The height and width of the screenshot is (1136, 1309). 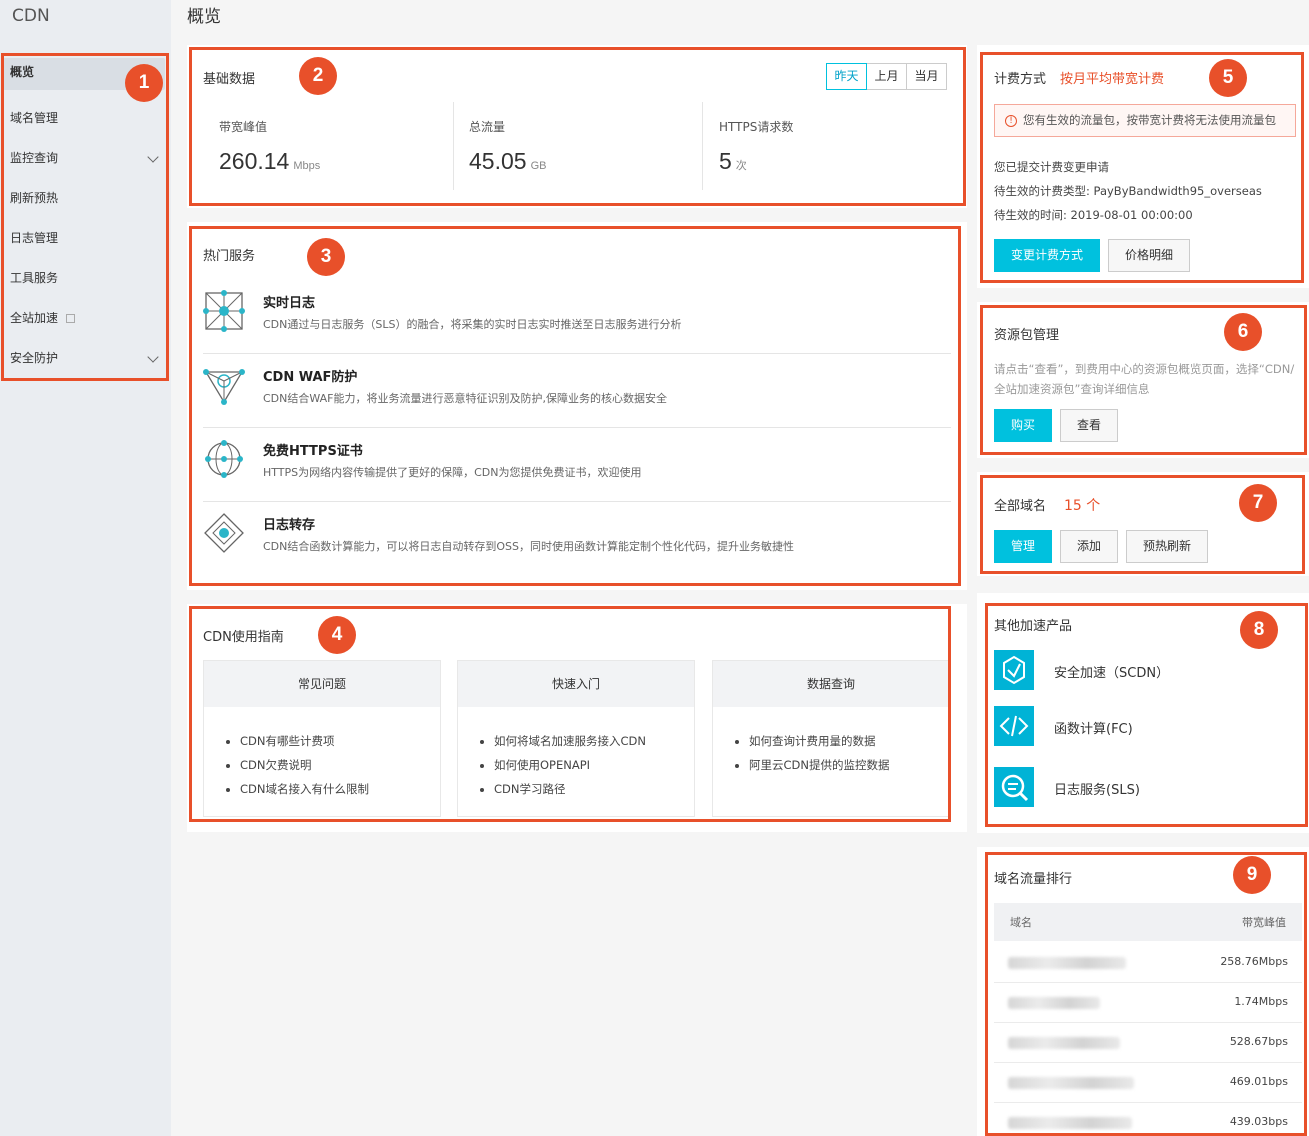 I want to click on service-name: 日志转存, so click(x=289, y=525).